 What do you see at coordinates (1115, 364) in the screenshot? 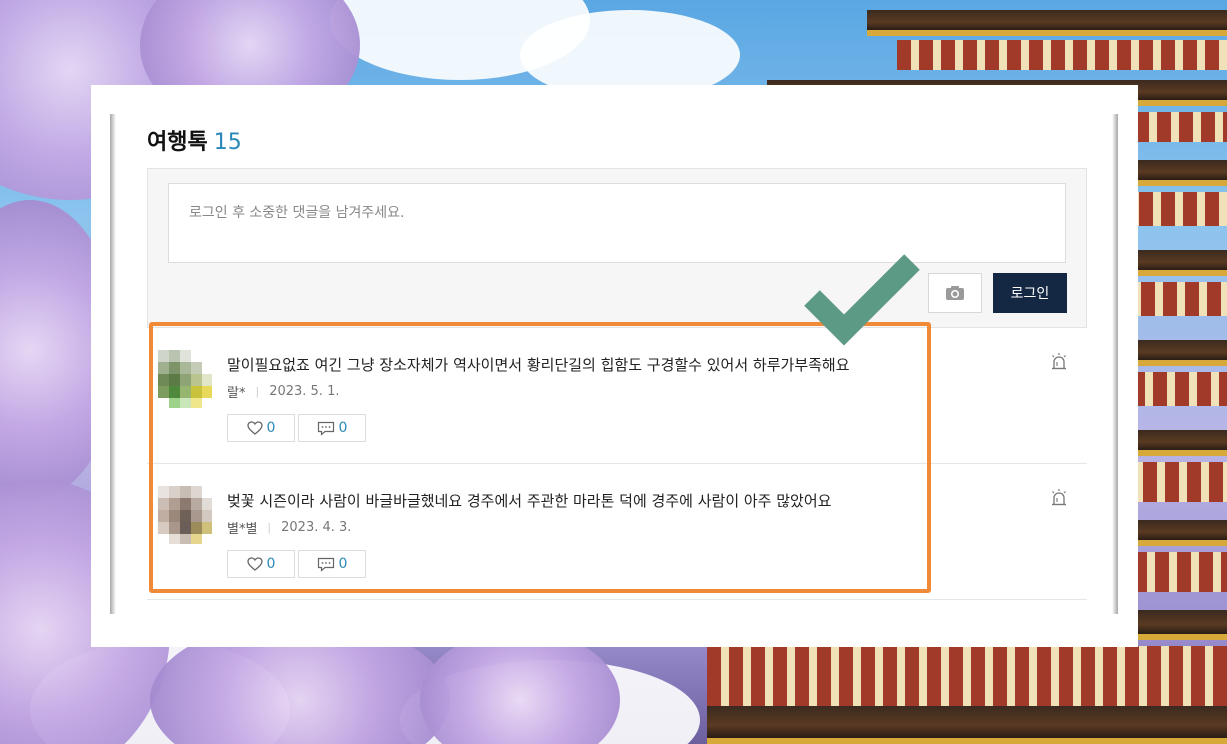
I see `card-edge-shadow-right` at bounding box center [1115, 364].